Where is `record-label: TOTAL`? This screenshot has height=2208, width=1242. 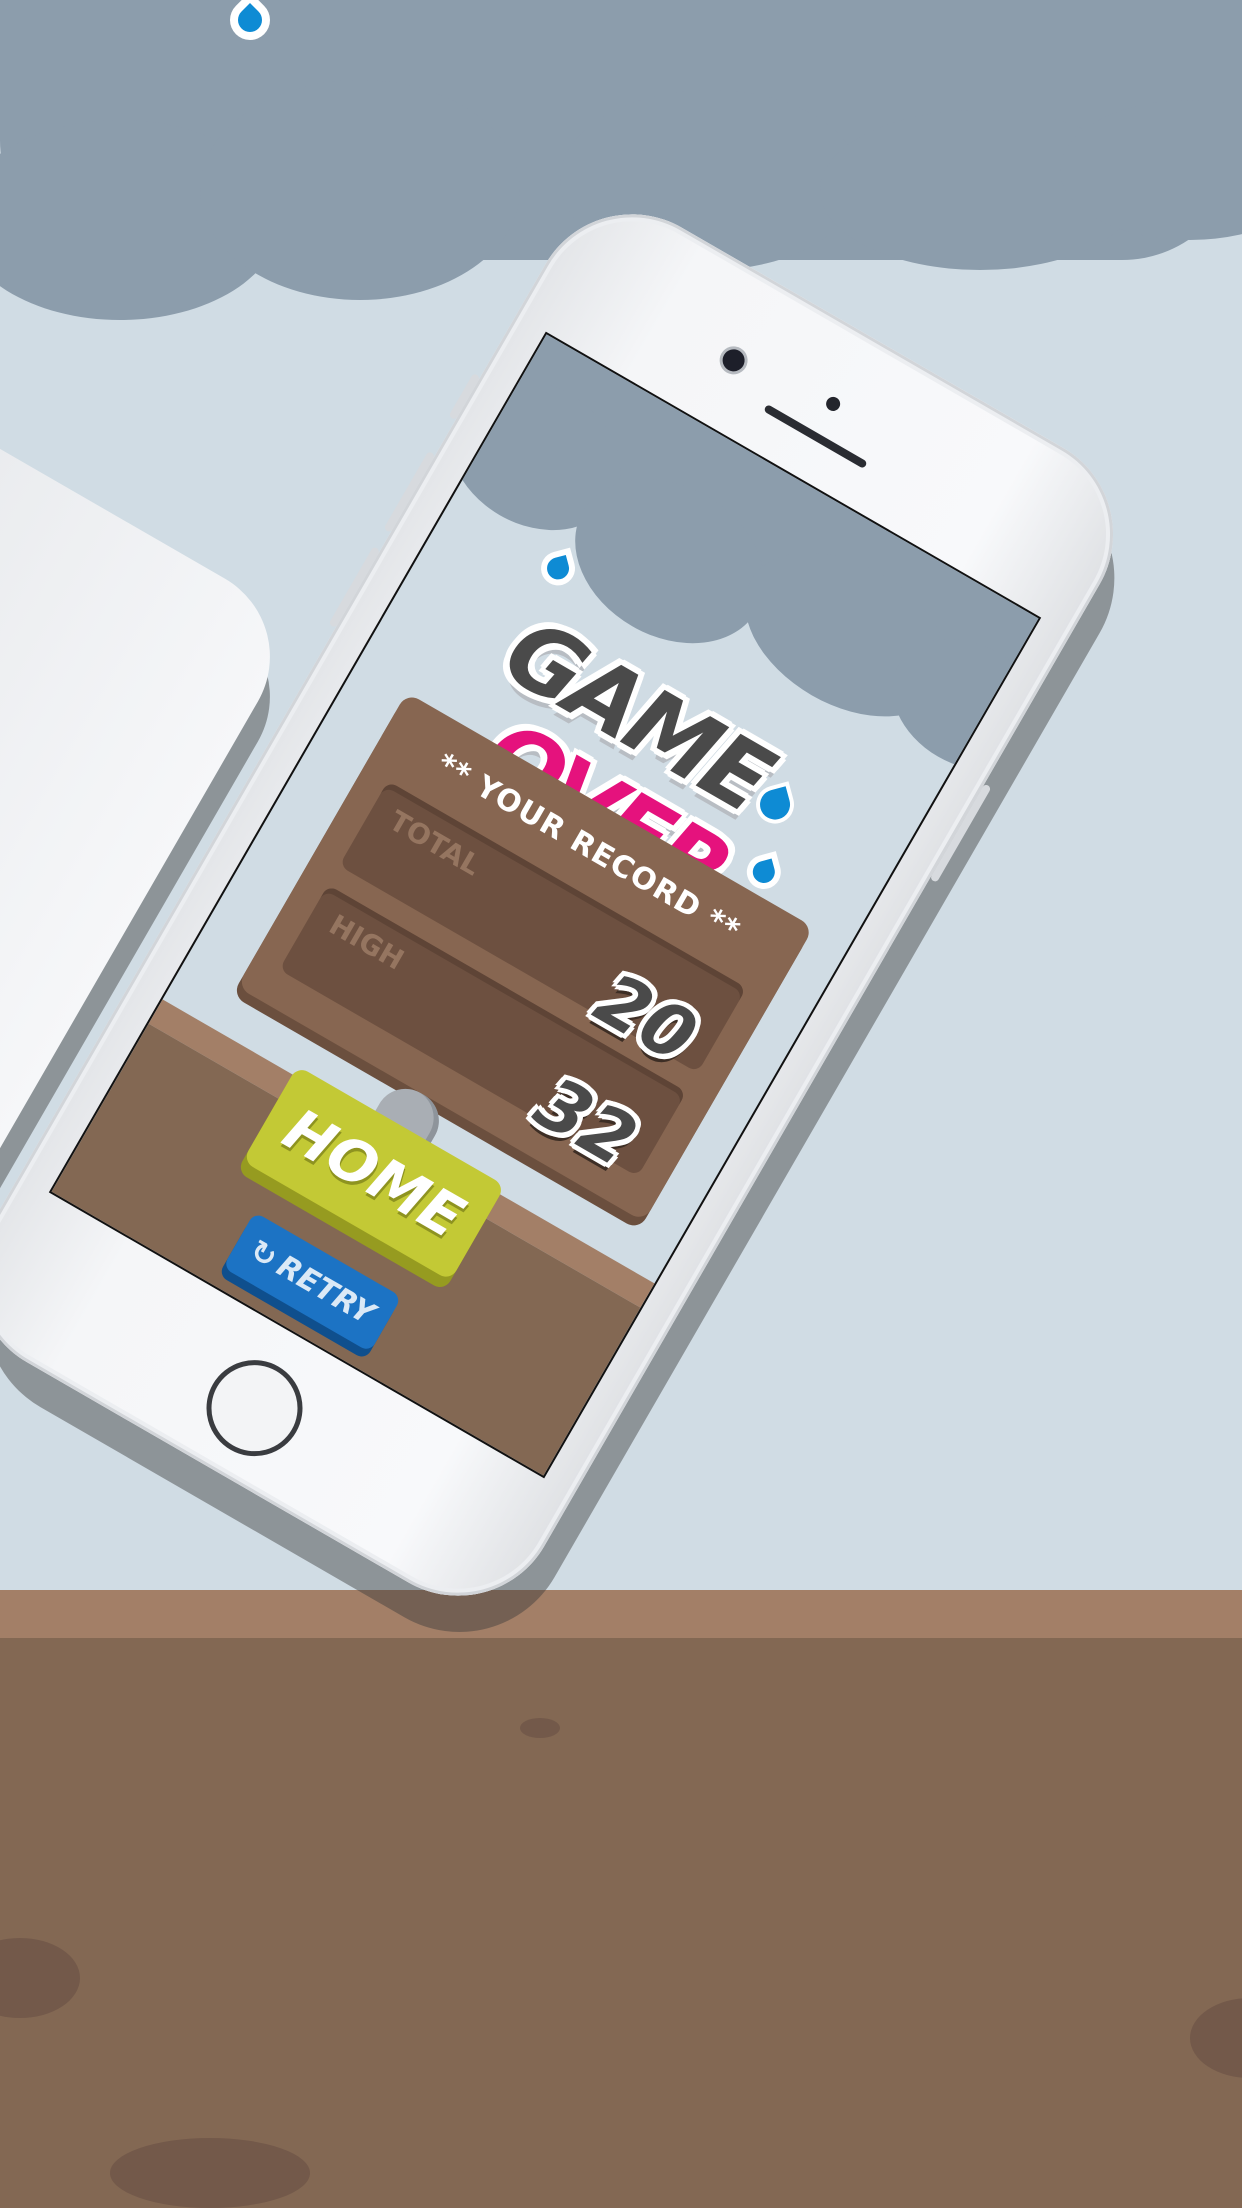 record-label: TOTAL is located at coordinates (435, 843).